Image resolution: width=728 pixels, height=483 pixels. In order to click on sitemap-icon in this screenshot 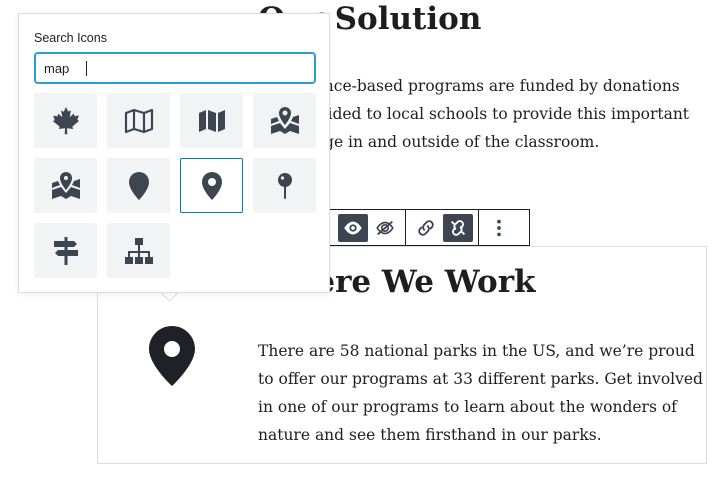, I will do `click(138, 250)`.